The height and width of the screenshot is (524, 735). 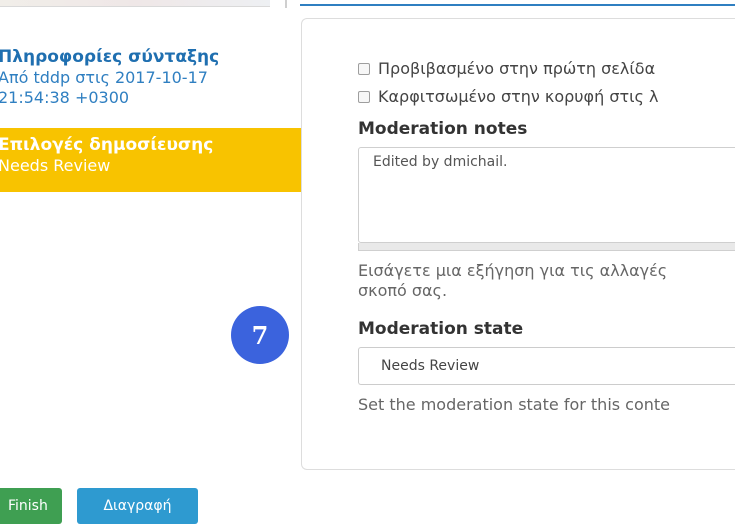 I want to click on finish-button: Finish, so click(x=31, y=506).